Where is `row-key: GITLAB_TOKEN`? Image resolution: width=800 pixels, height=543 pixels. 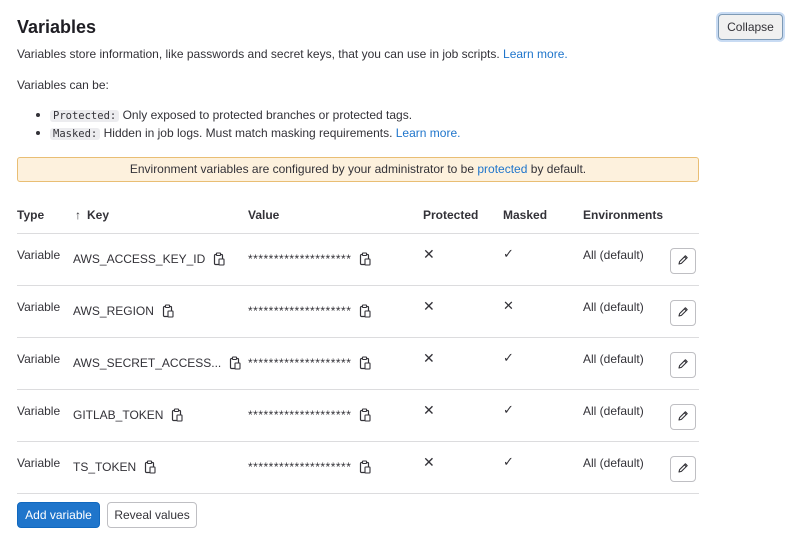 row-key: GITLAB_TOKEN is located at coordinates (118, 415).